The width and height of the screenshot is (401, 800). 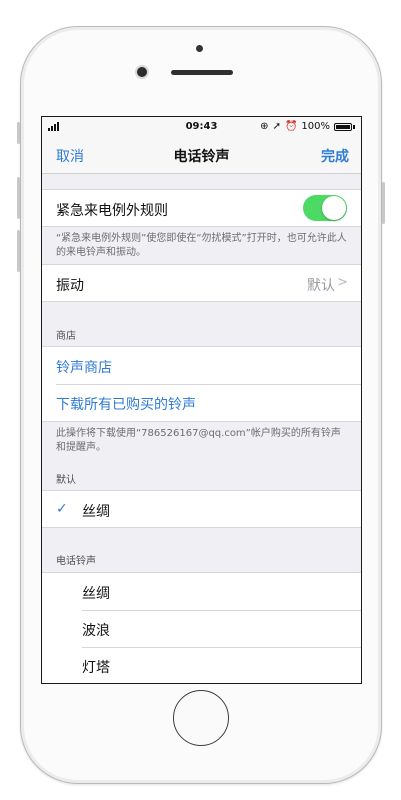 I want to click on battery-icon, so click(x=343, y=126).